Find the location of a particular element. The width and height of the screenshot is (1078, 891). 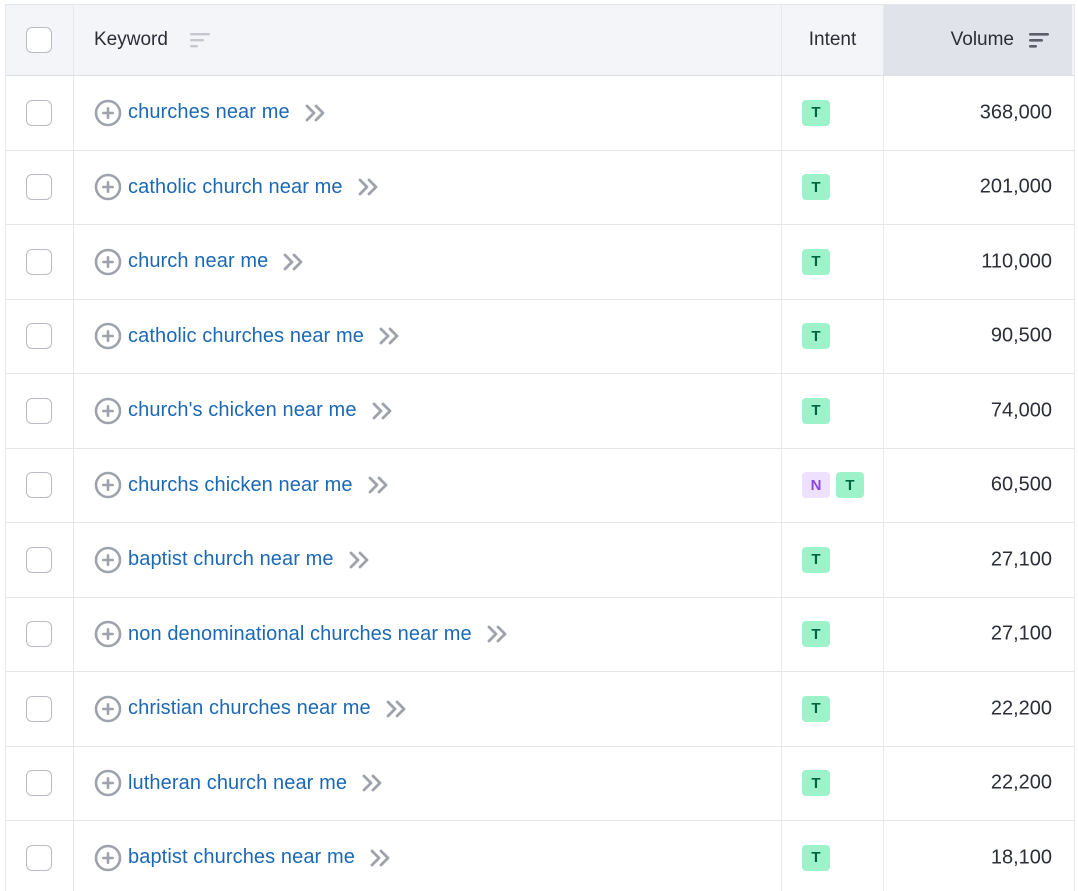

keyword-link: churchs chicken near me is located at coordinates (240, 485).